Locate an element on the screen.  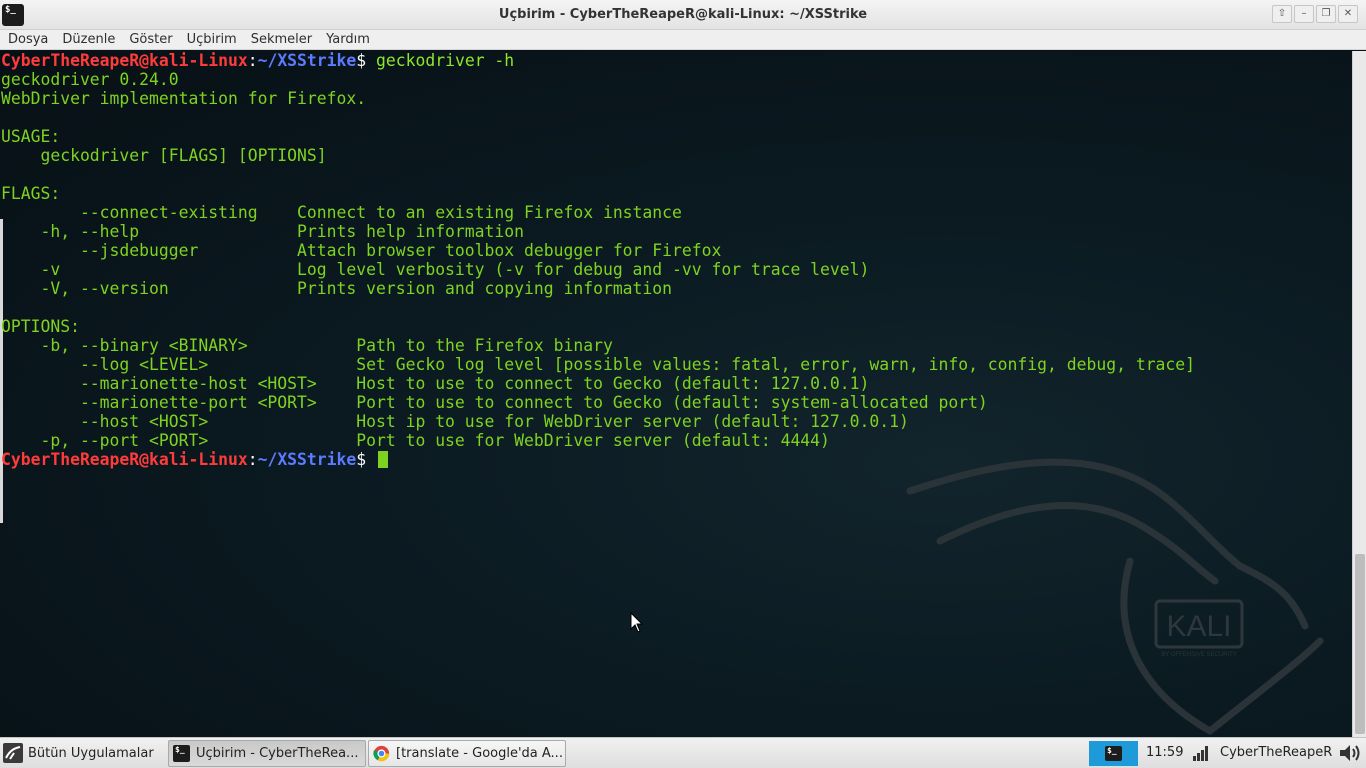
output-line: WebDriver implementation for Firefox. is located at coordinates (184, 98).